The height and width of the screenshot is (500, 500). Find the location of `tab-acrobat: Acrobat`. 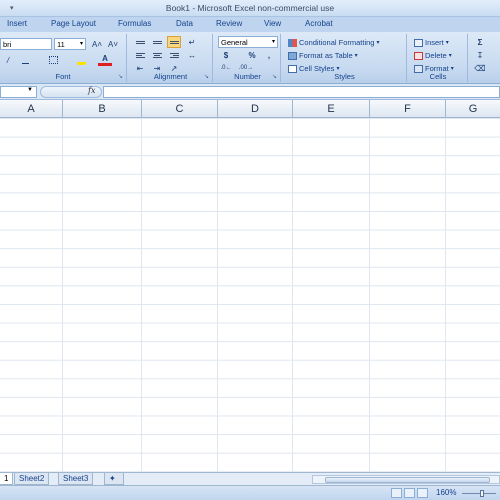

tab-acrobat: Acrobat is located at coordinates (319, 23).